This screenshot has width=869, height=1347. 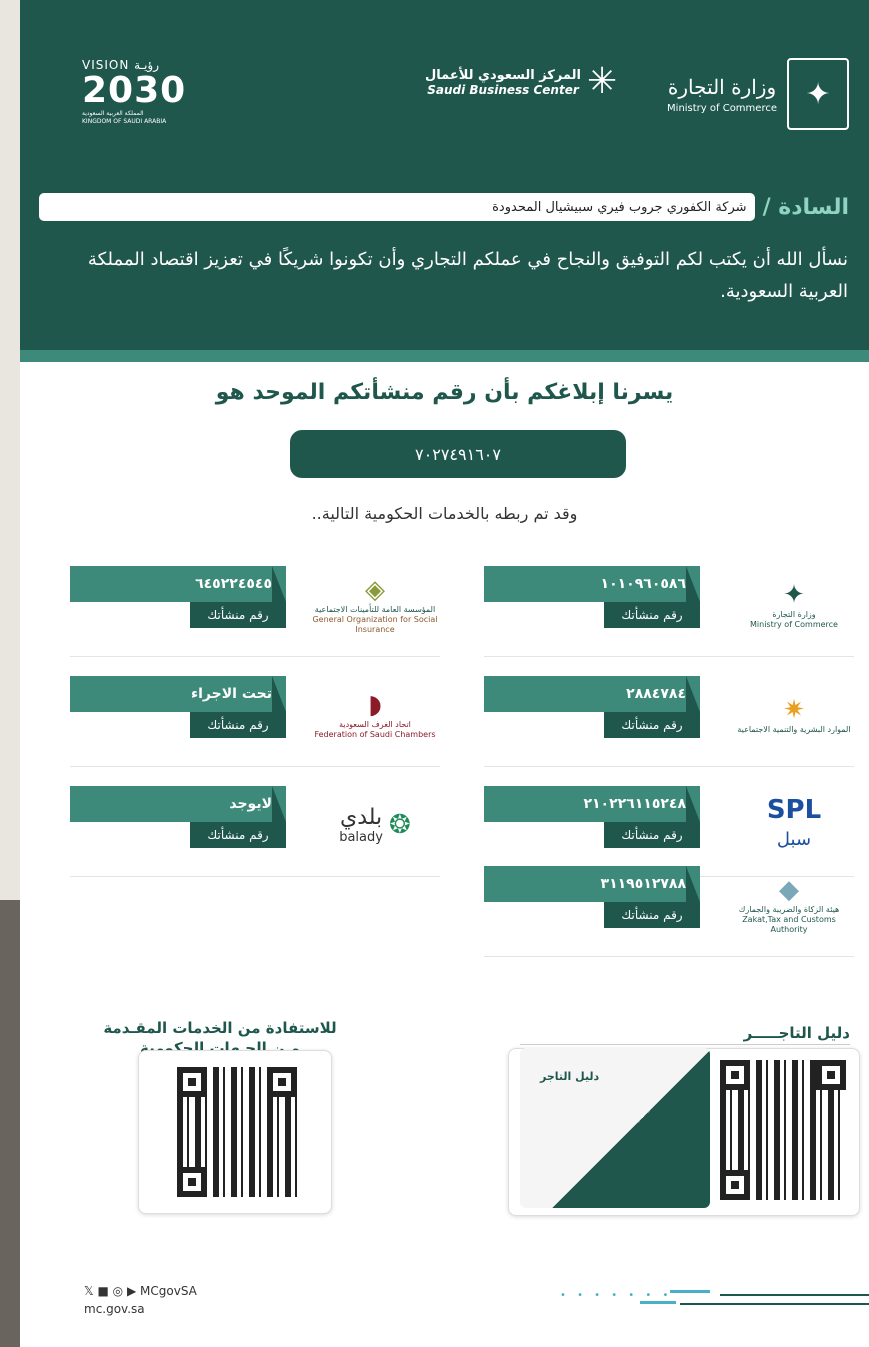 I want to click on service-name-en: Federation of Saudi Chambers, so click(x=375, y=734).